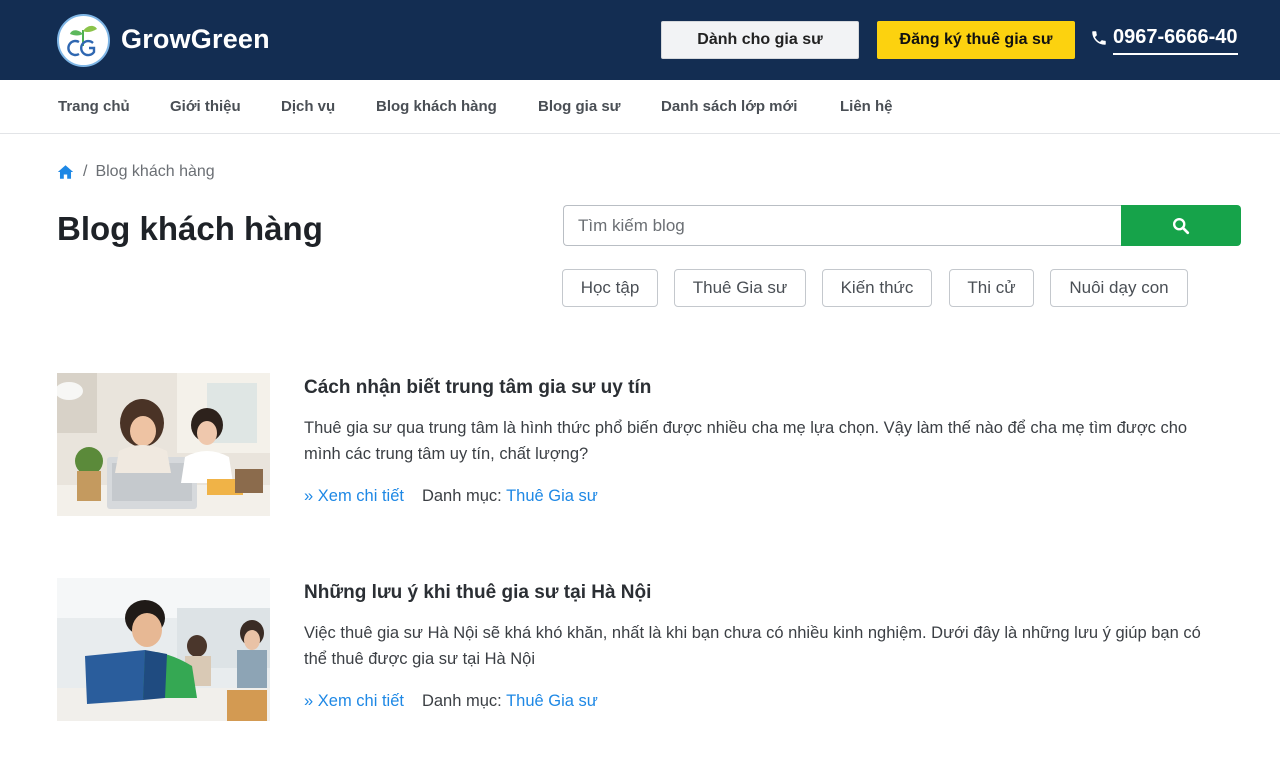  What do you see at coordinates (877, 288) in the screenshot?
I see `tag-kien-thuc: Kiến thức` at bounding box center [877, 288].